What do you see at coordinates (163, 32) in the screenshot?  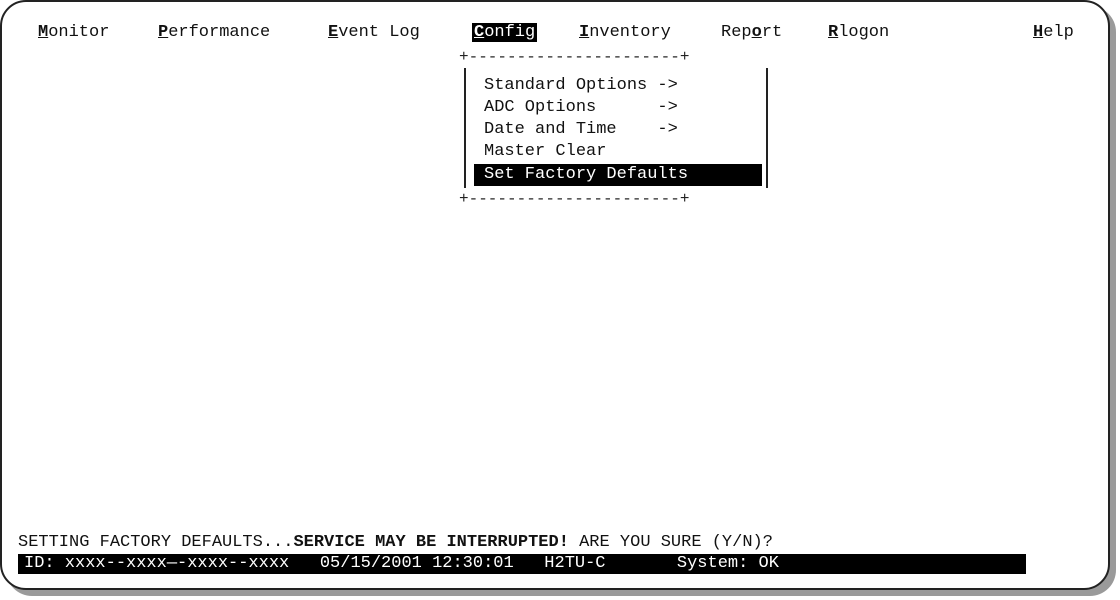 I see `menu-performance-accel: P` at bounding box center [163, 32].